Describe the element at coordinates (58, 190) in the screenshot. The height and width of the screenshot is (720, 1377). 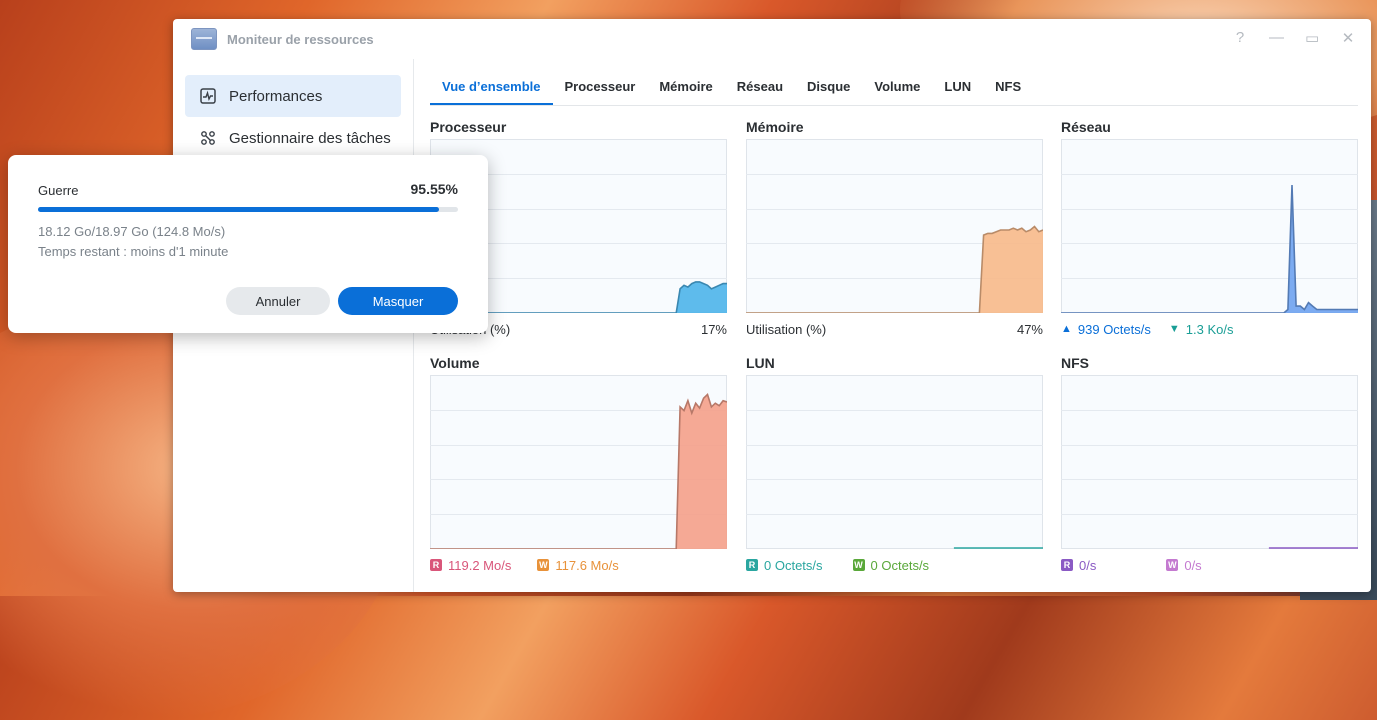
I see `upload-file-name: Guerre` at that location.